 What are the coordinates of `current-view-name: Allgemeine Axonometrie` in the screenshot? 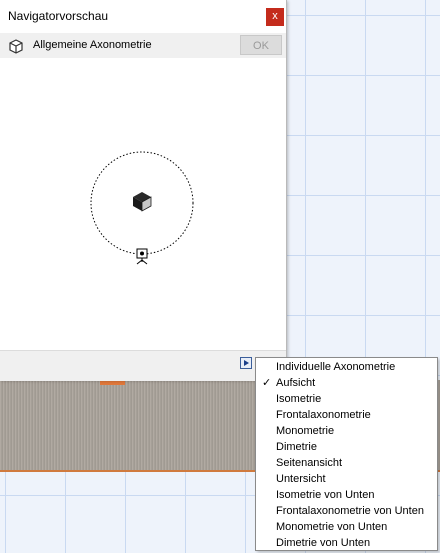 It's located at (92, 45).